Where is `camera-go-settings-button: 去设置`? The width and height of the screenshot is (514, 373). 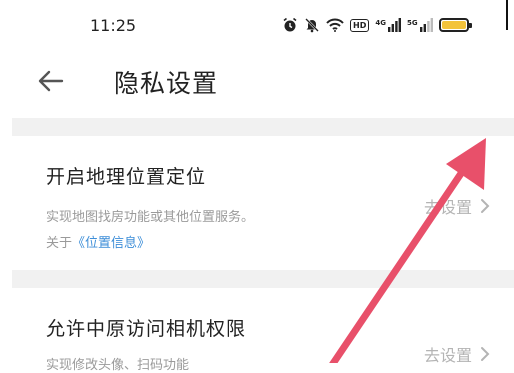
camera-go-settings-button: 去设置 is located at coordinates (457, 354).